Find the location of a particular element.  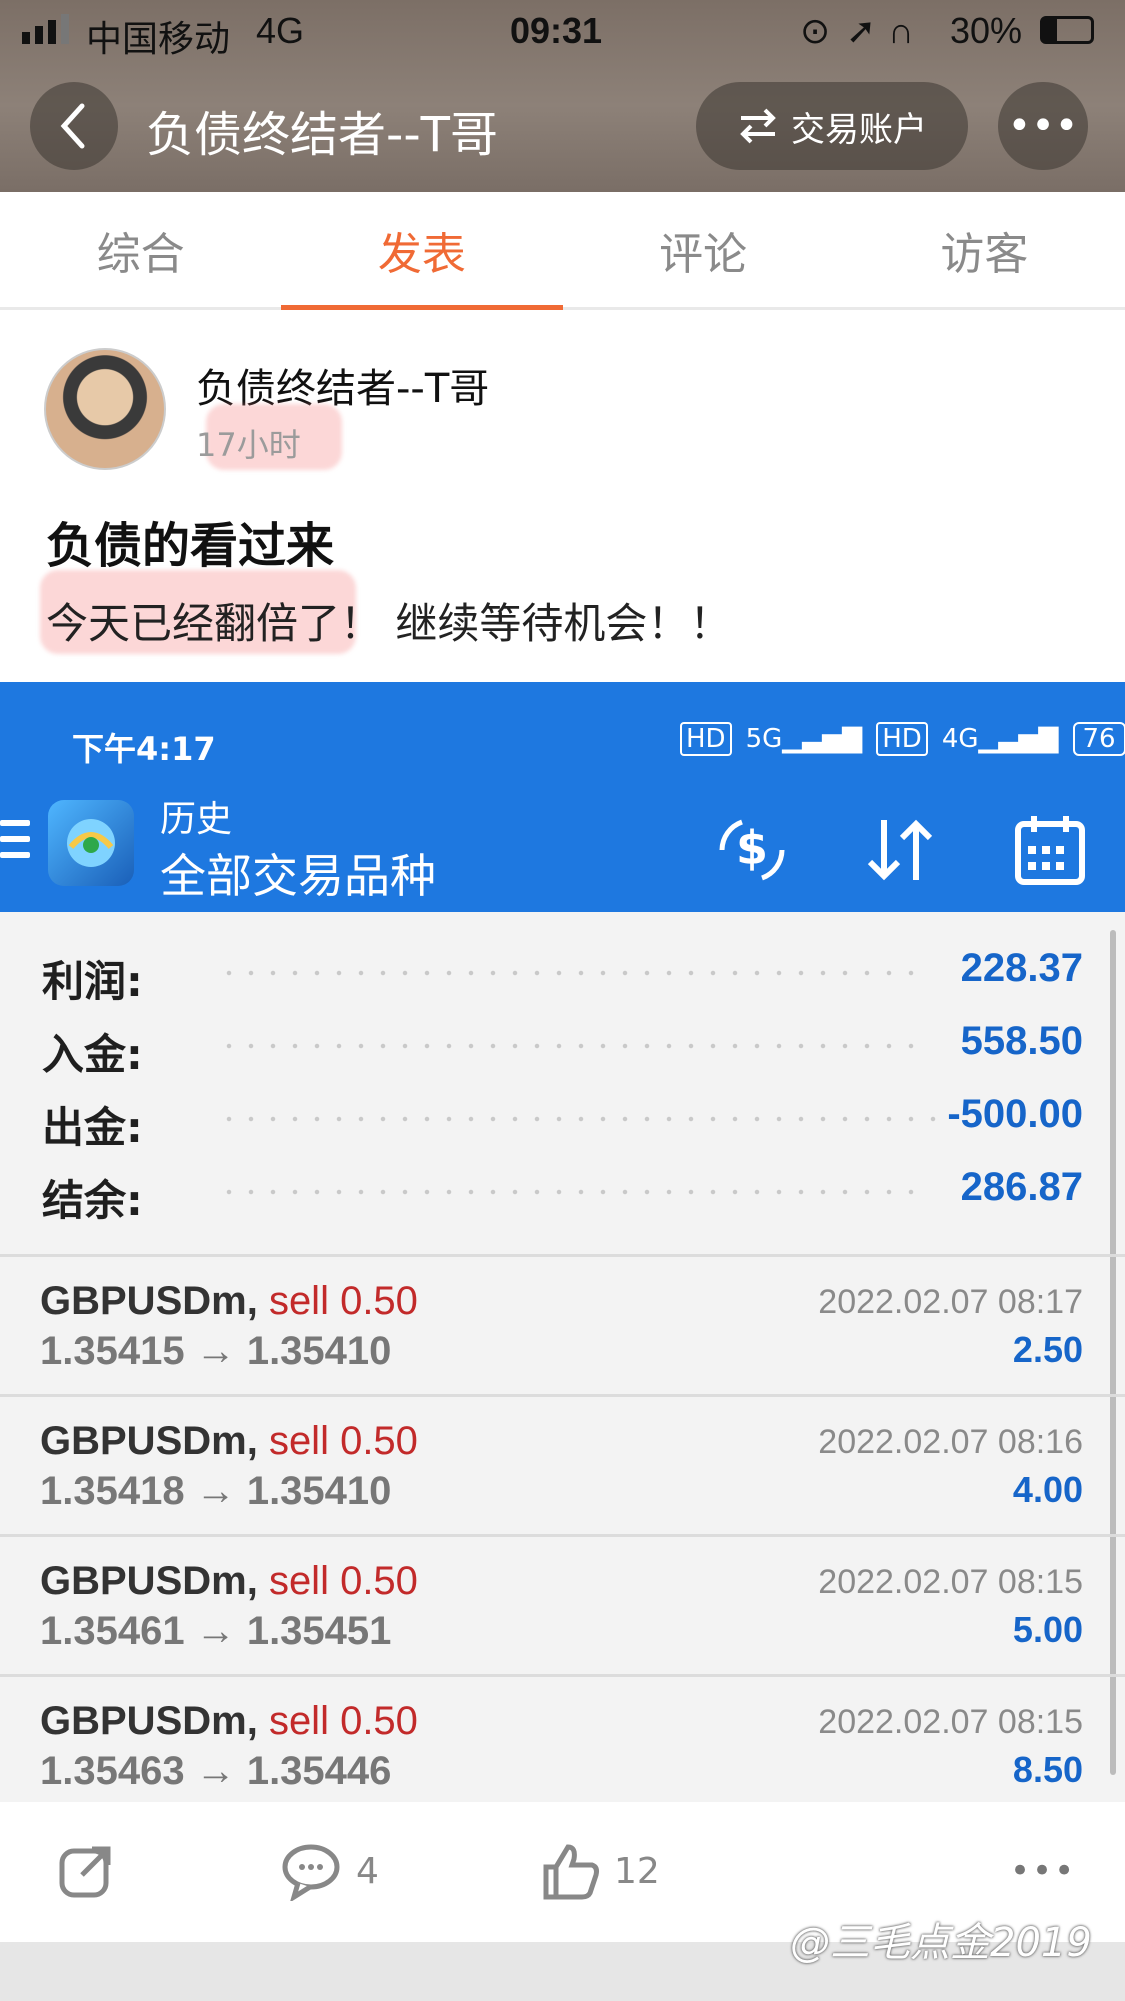

trade-prices: 1.35461 → 1.35451 is located at coordinates (216, 1631).